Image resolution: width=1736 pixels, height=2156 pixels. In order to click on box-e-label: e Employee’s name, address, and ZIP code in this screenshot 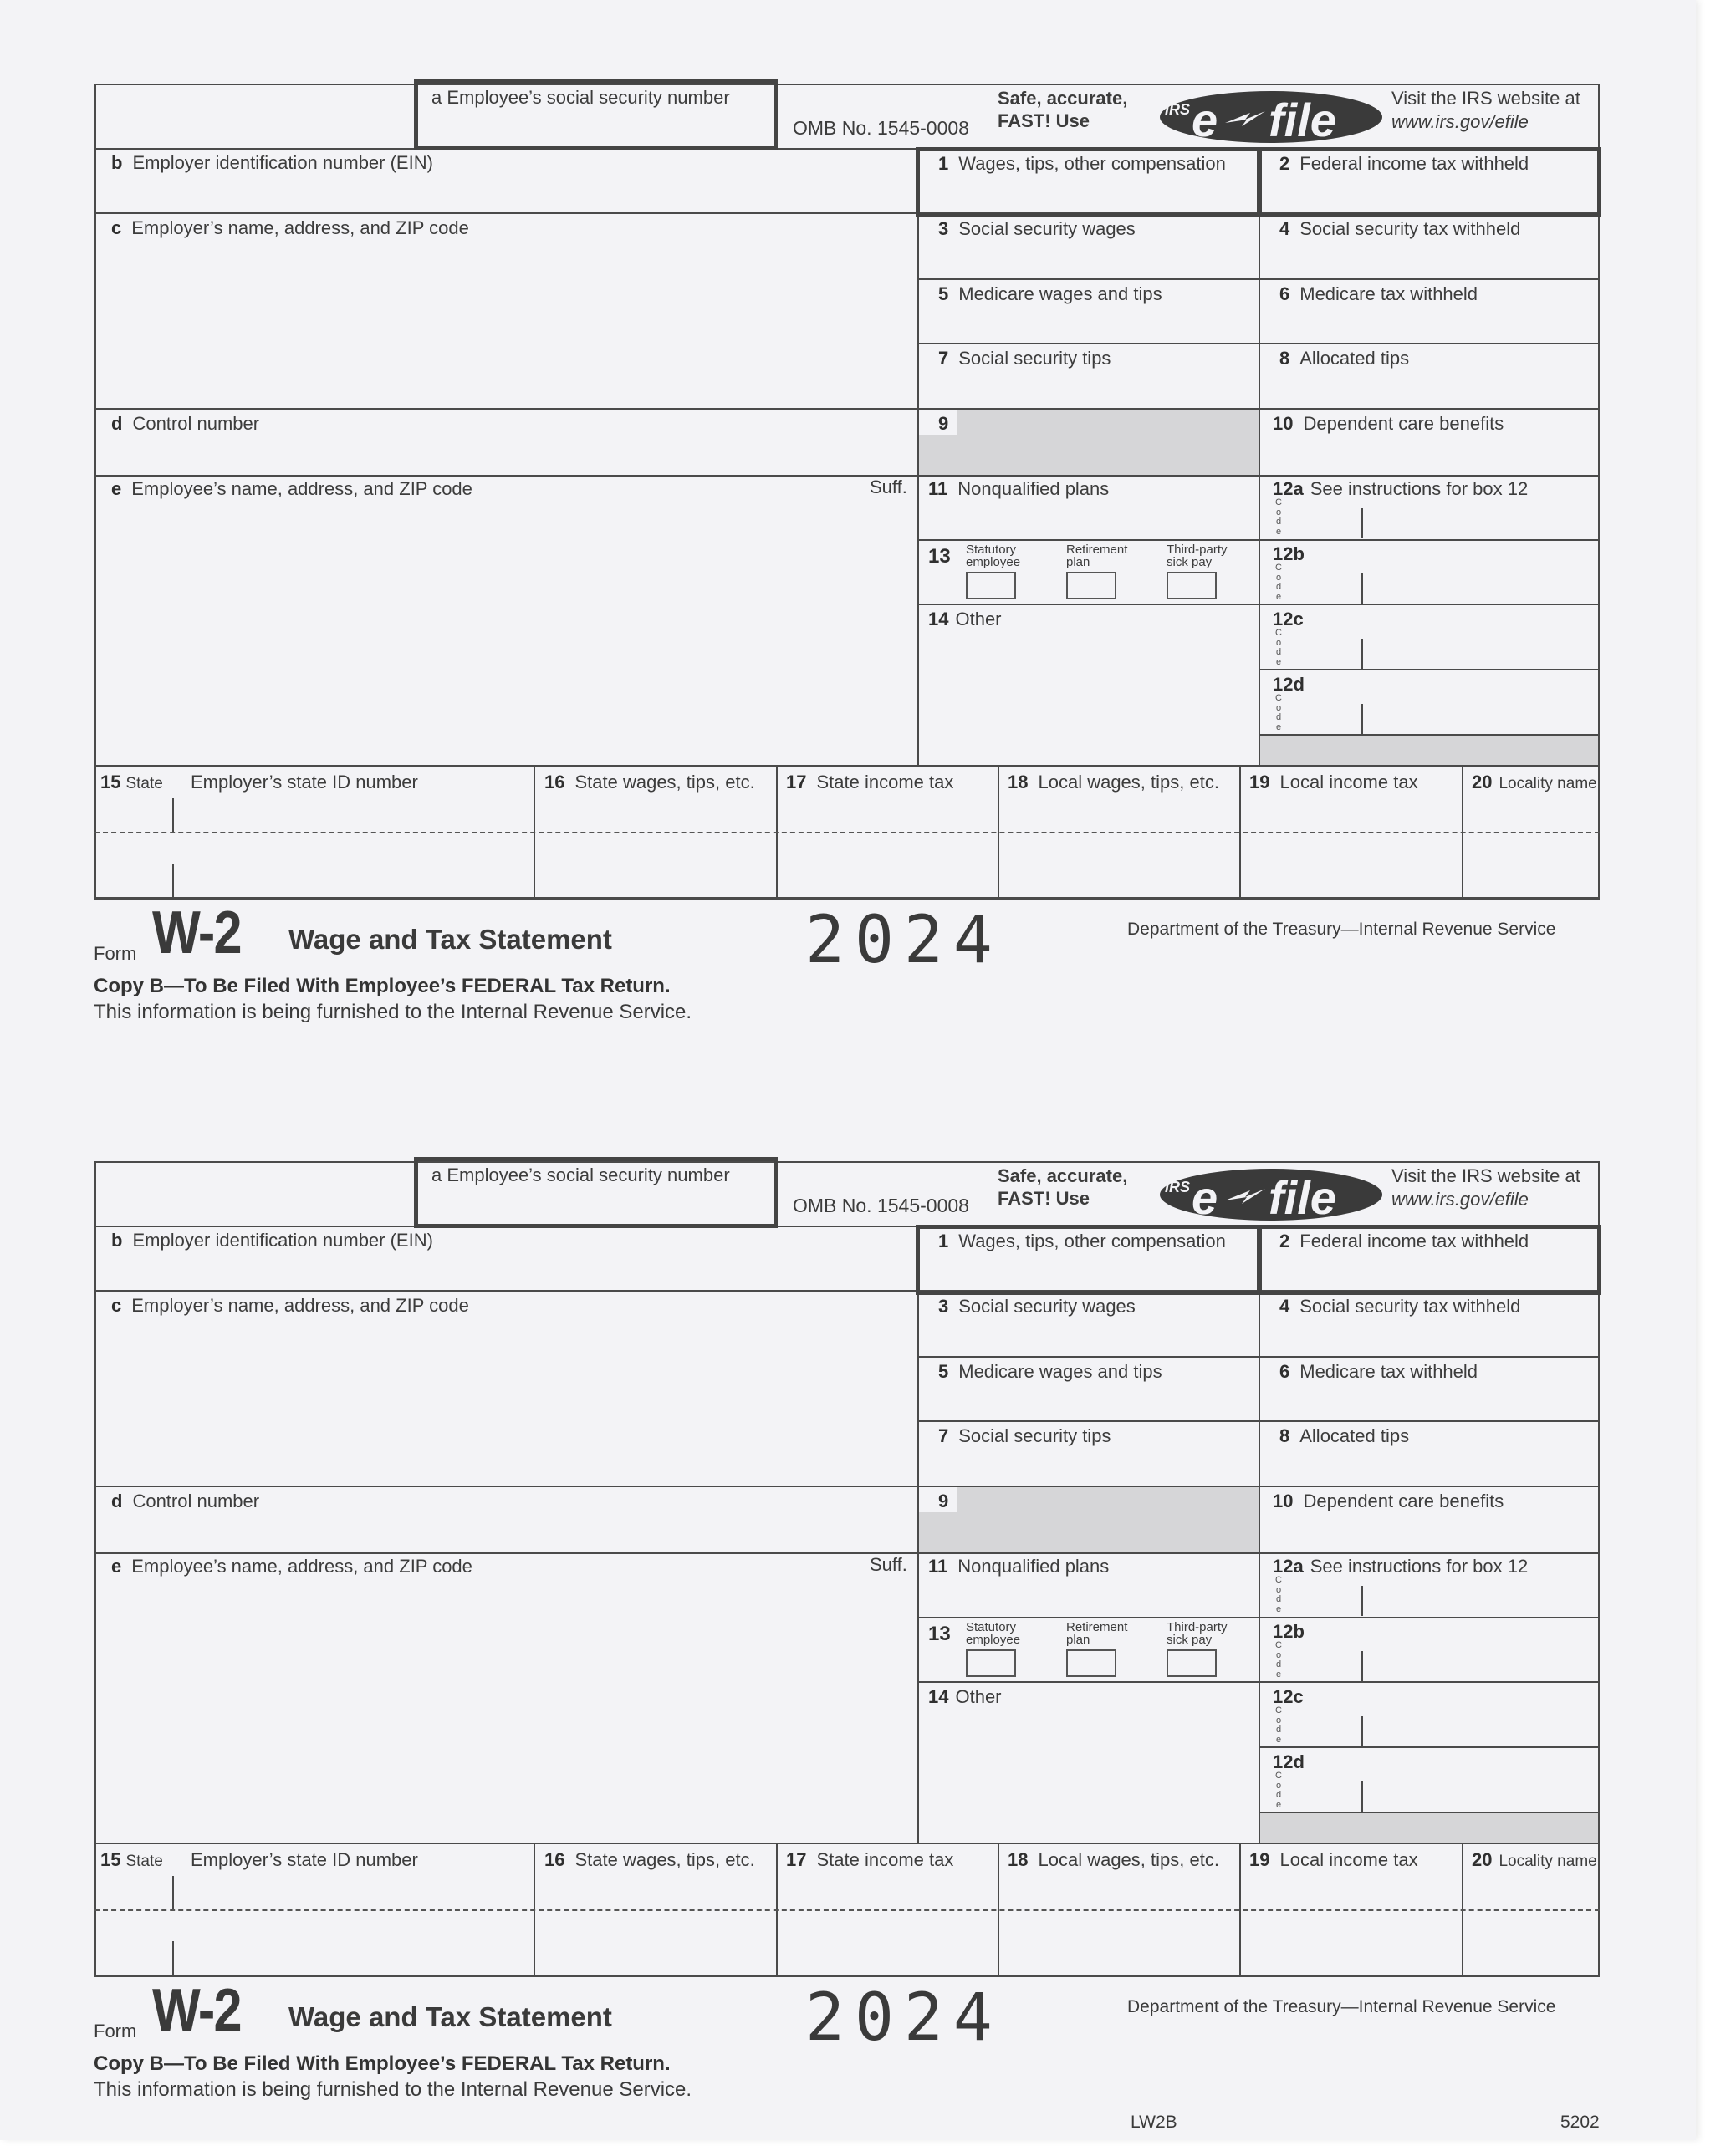, I will do `click(291, 1567)`.